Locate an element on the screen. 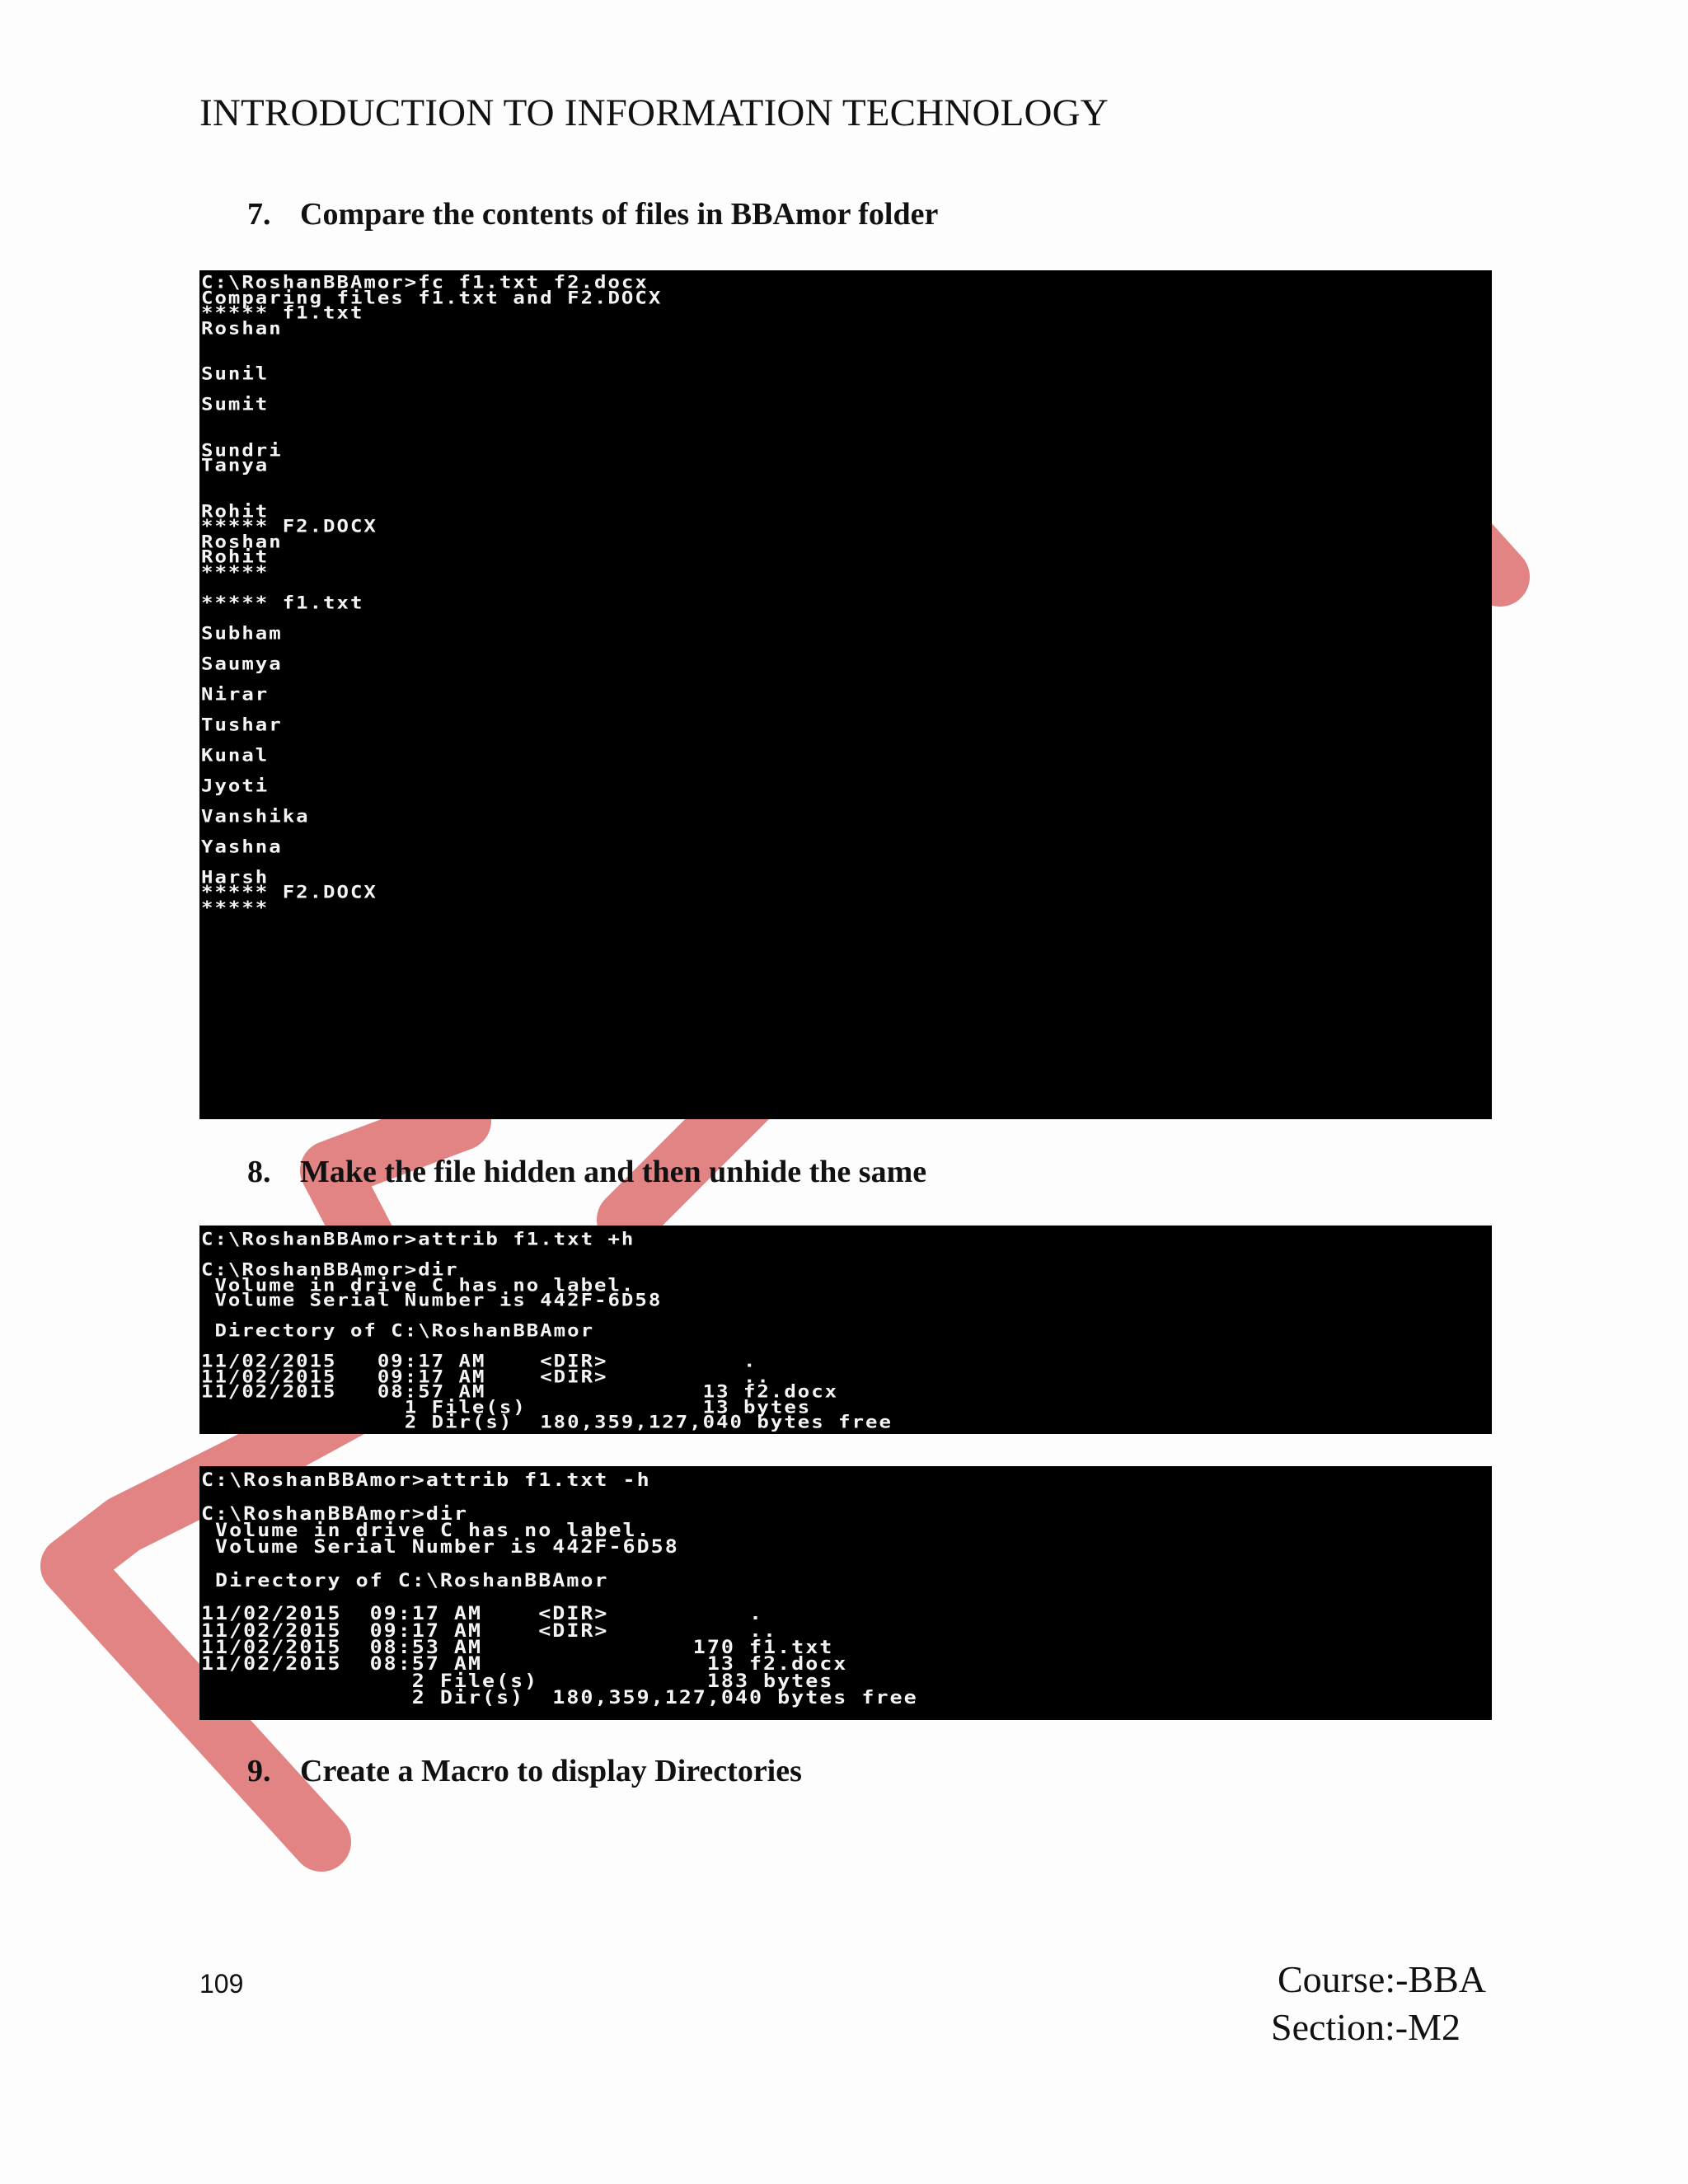 The height and width of the screenshot is (2184, 1688). terminal-line: Subham is located at coordinates (242, 633).